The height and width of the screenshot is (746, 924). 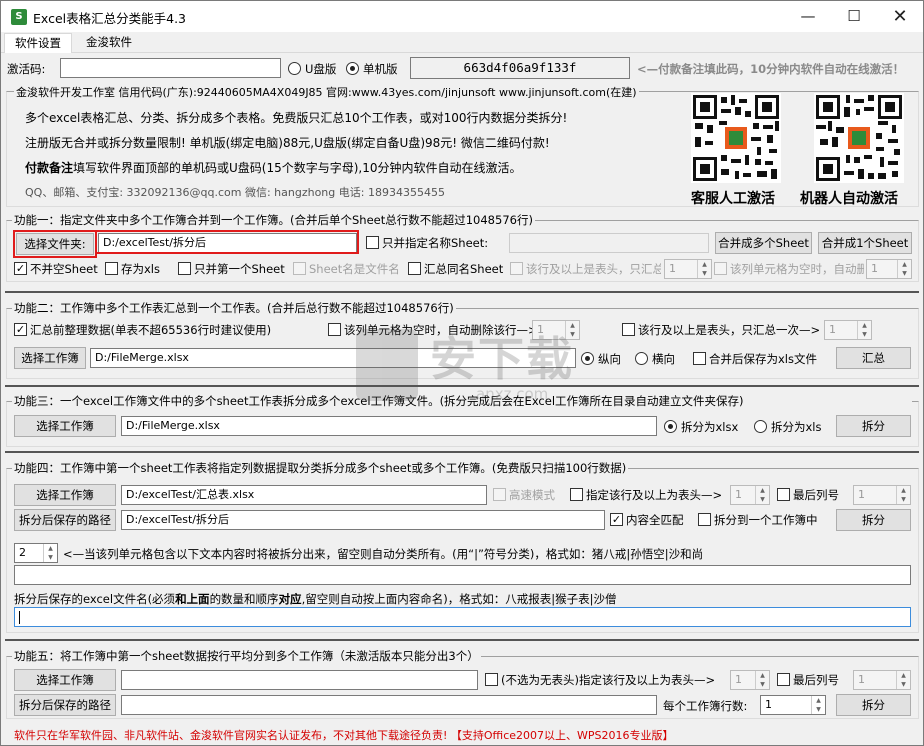 What do you see at coordinates (299, 268) in the screenshot?
I see `f1-sheet-name-is-file-checkbox` at bounding box center [299, 268].